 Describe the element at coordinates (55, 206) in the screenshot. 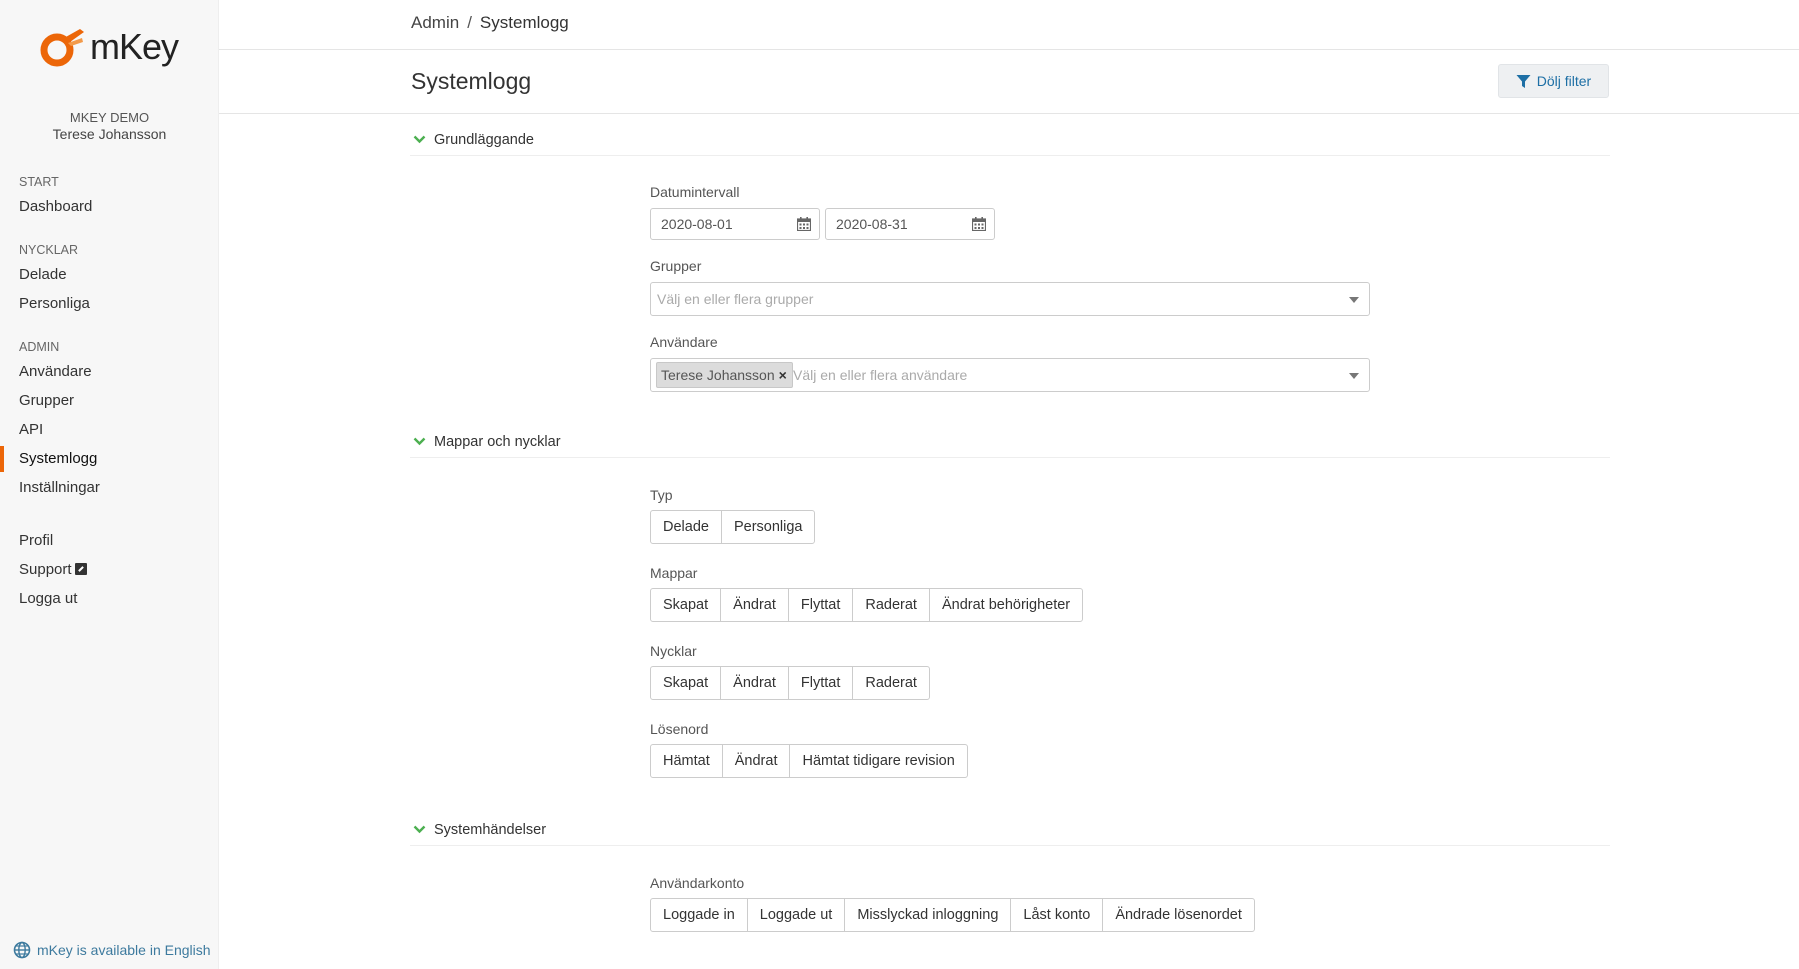

I see `sidebar-item-dashboard: Dashboard` at that location.